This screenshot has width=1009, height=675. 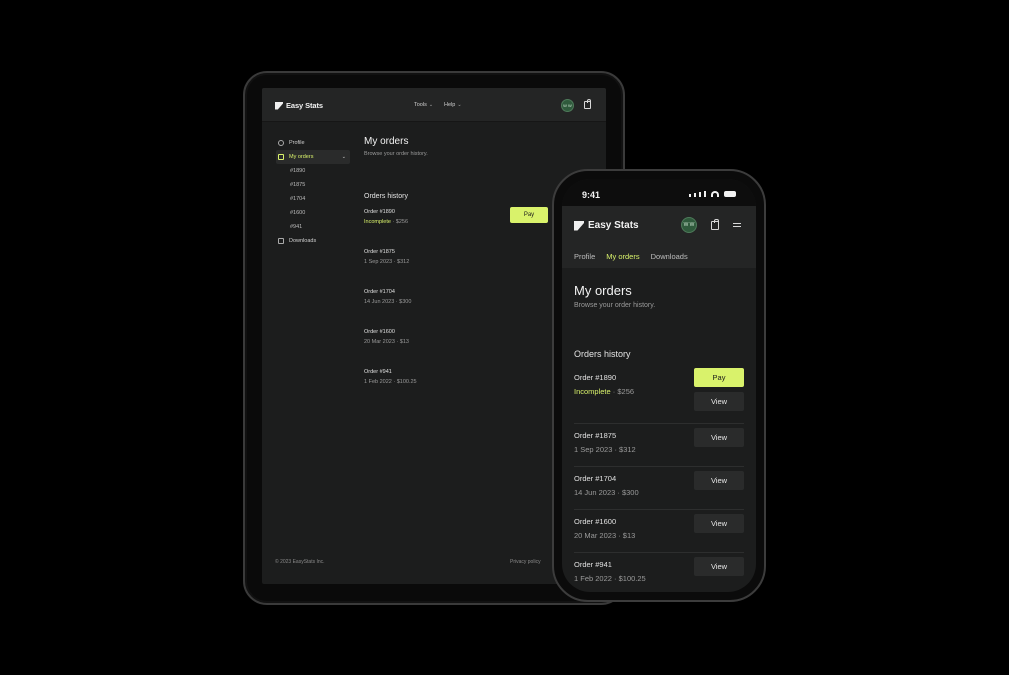 I want to click on copyright-text: © 2023 EasyStats Inc., so click(x=300, y=562).